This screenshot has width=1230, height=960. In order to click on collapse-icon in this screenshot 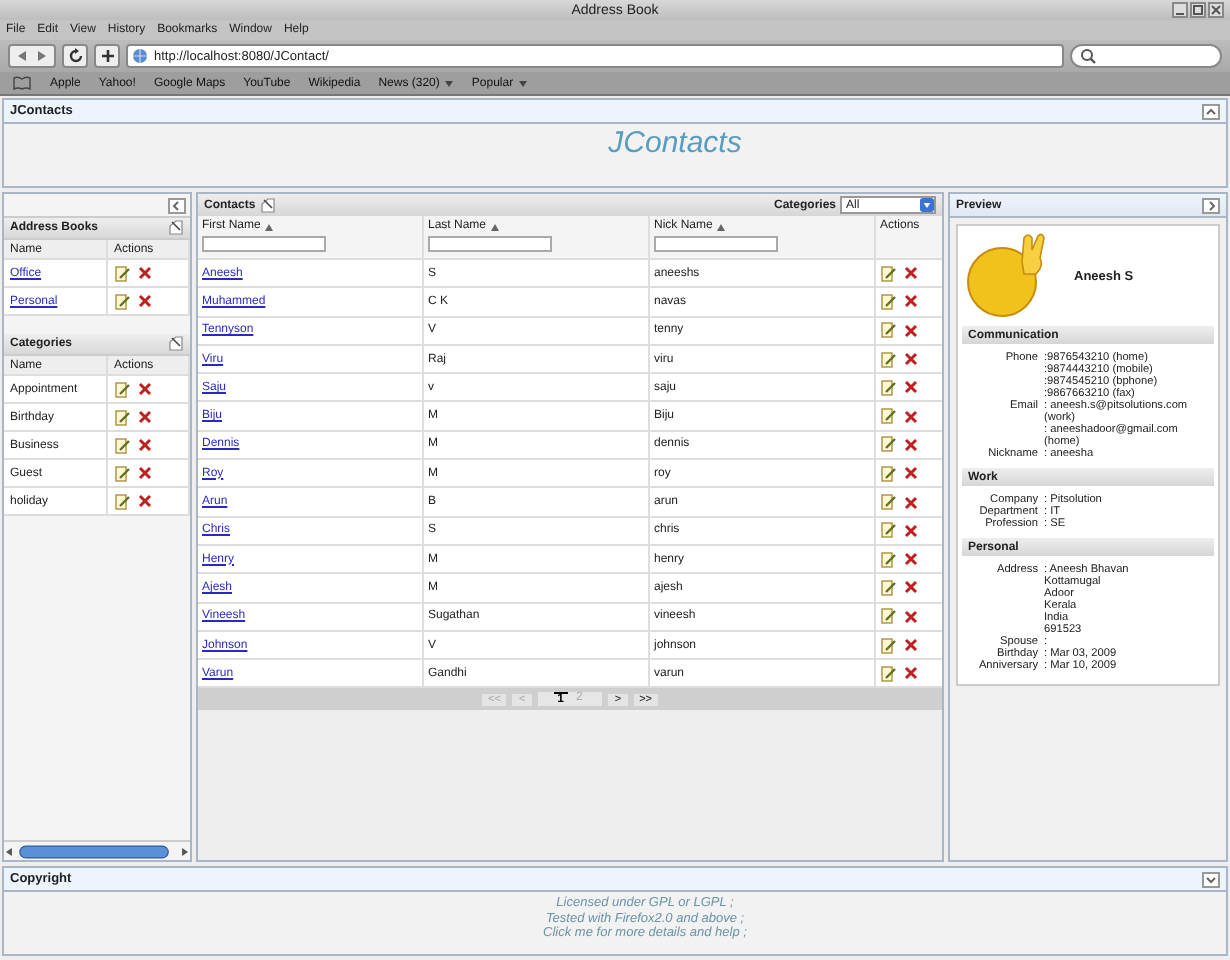, I will do `click(1211, 111)`.